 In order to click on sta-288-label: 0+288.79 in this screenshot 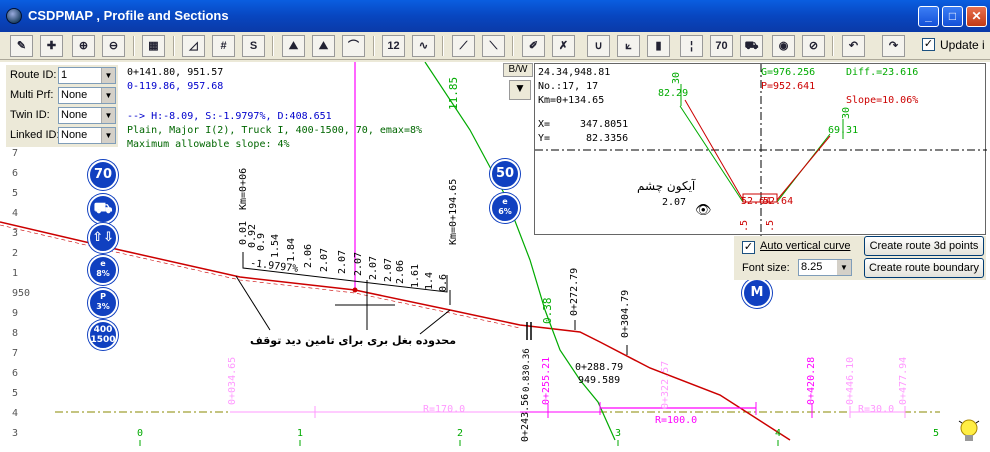, I will do `click(599, 367)`.